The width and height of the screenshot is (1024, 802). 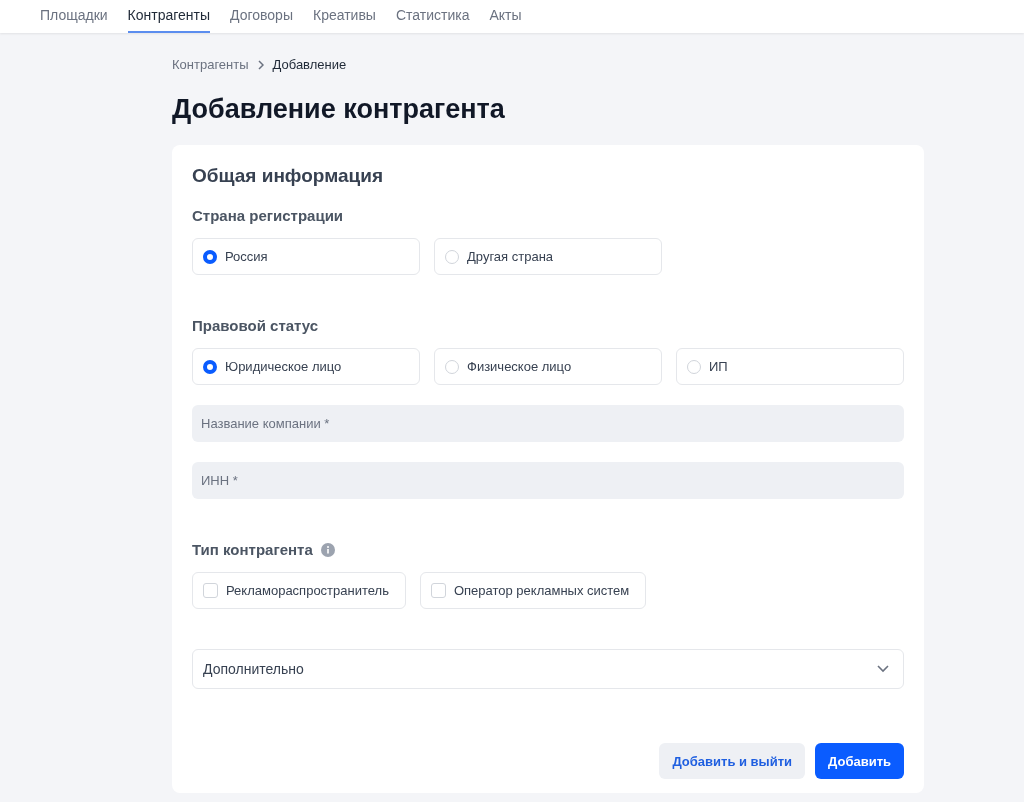 I want to click on nav-tab: Акты, so click(x=505, y=16).